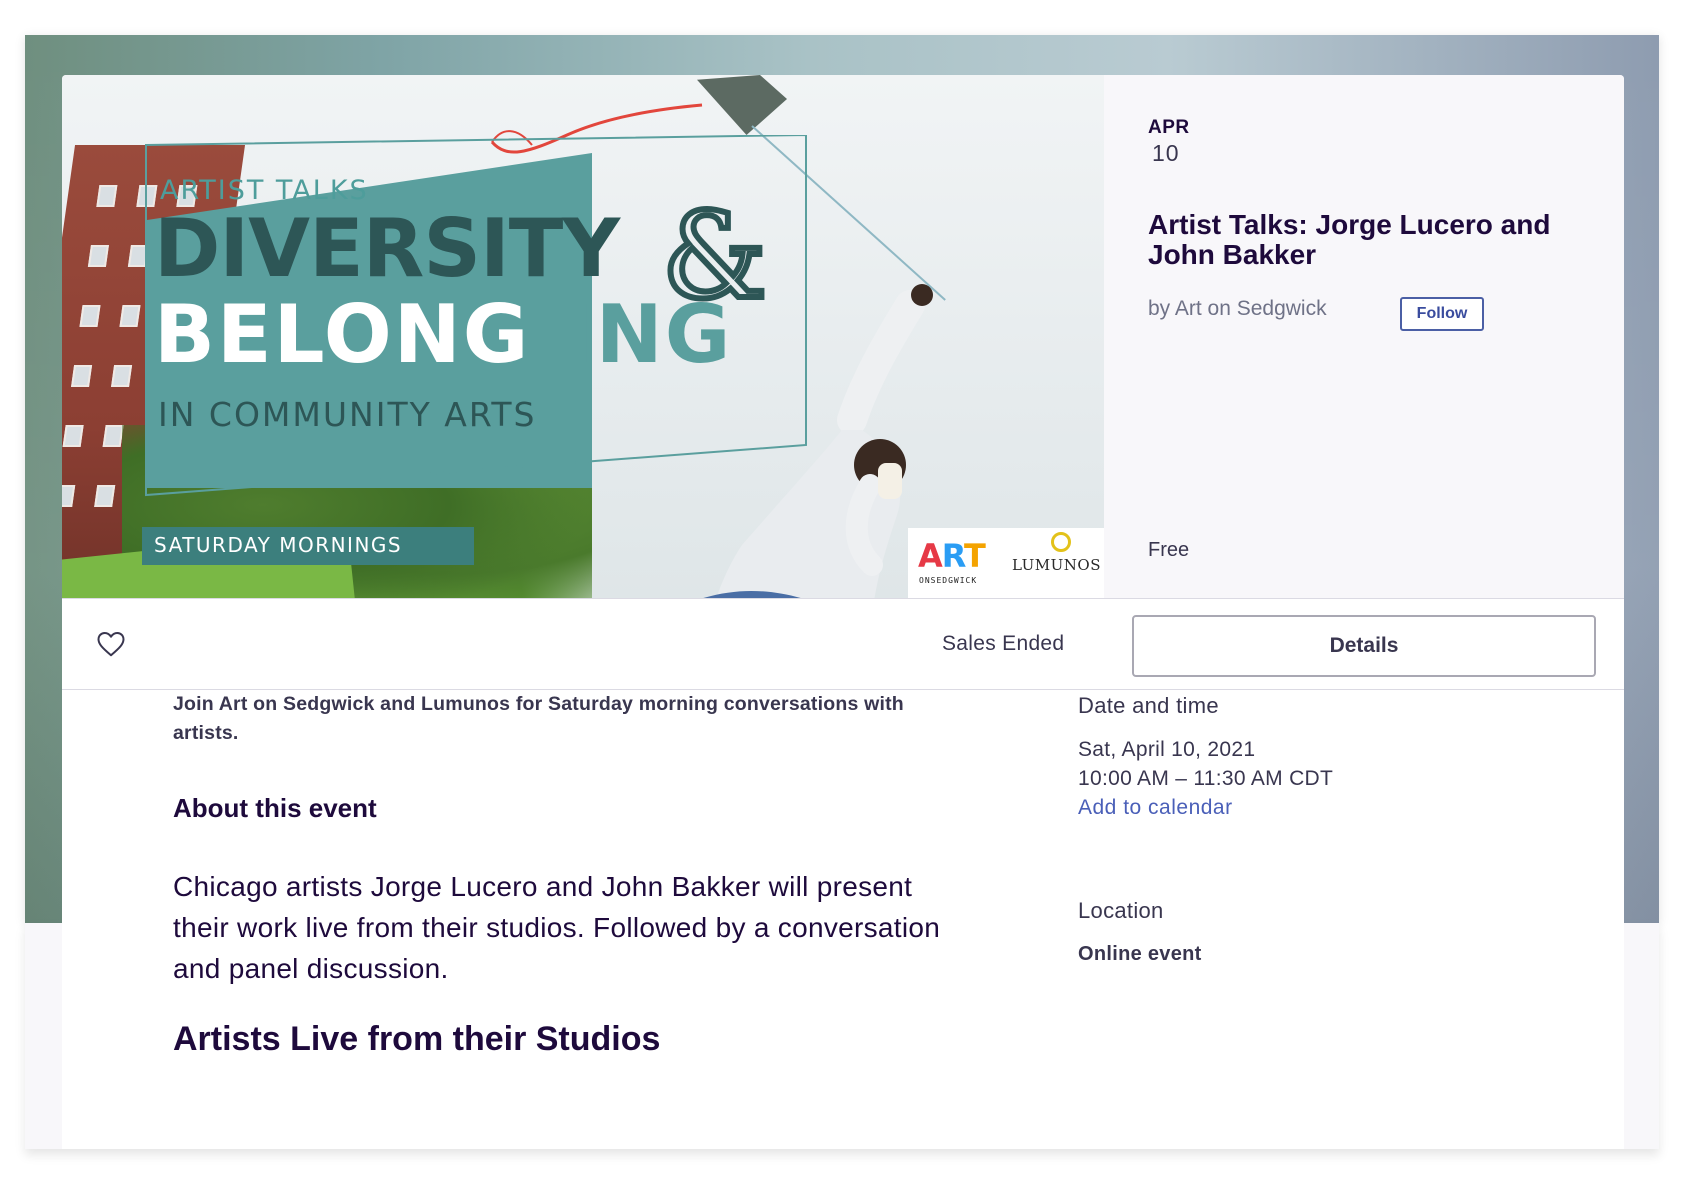 Image resolution: width=1686 pixels, height=1178 pixels. What do you see at coordinates (111, 644) in the screenshot?
I see `heart-icon` at bounding box center [111, 644].